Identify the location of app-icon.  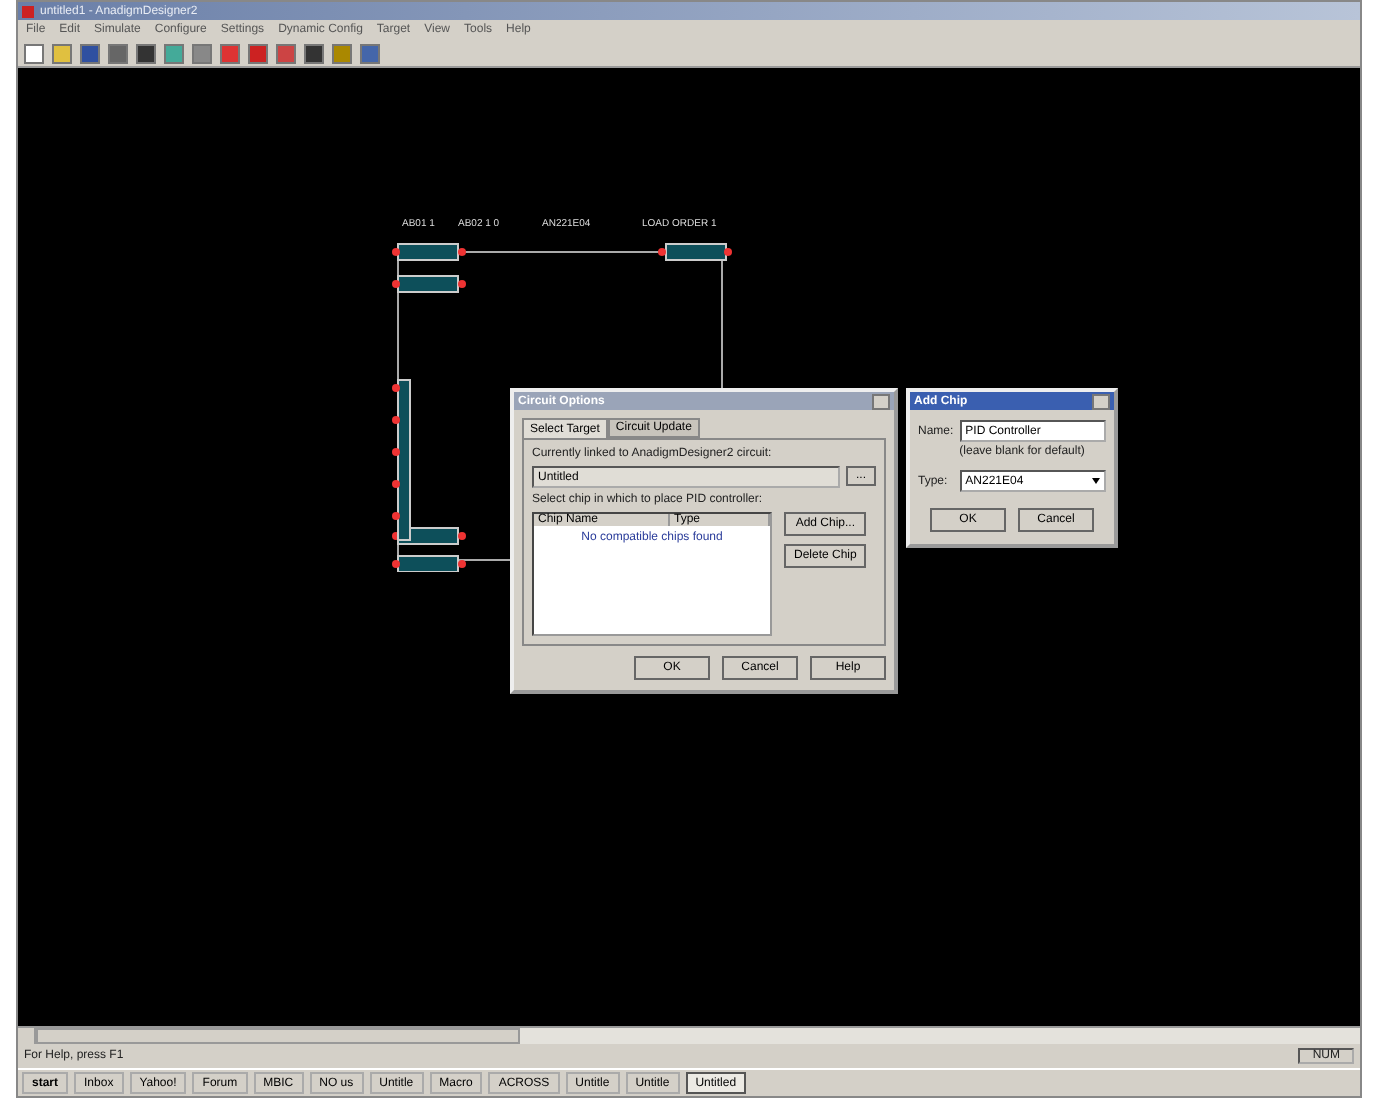
(28, 11).